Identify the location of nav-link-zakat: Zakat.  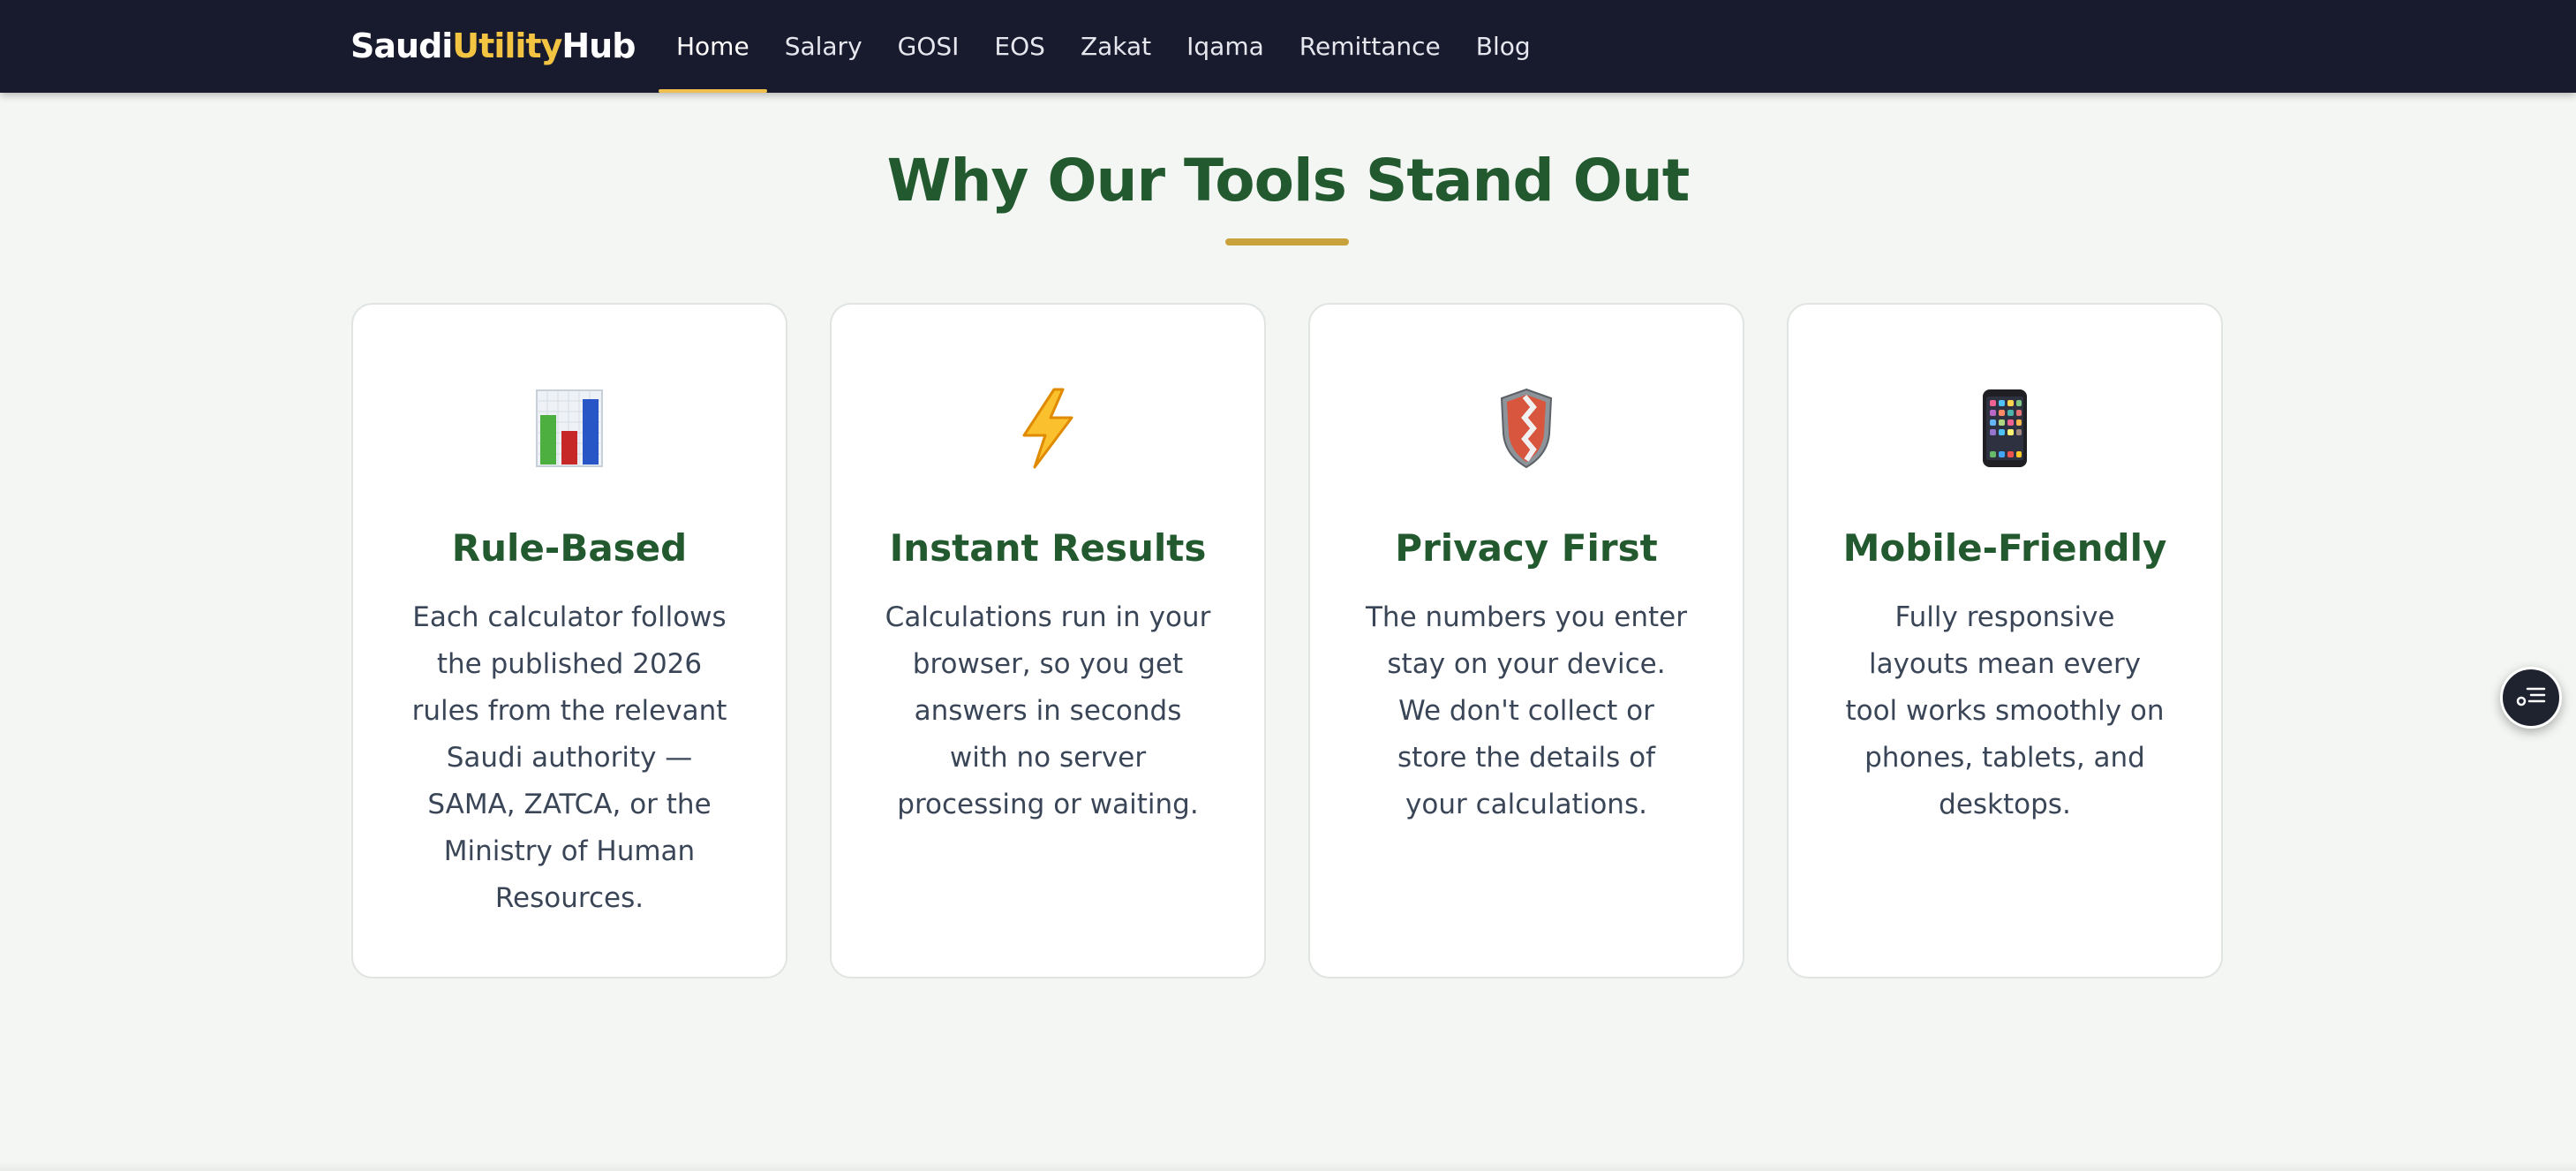
(1116, 47).